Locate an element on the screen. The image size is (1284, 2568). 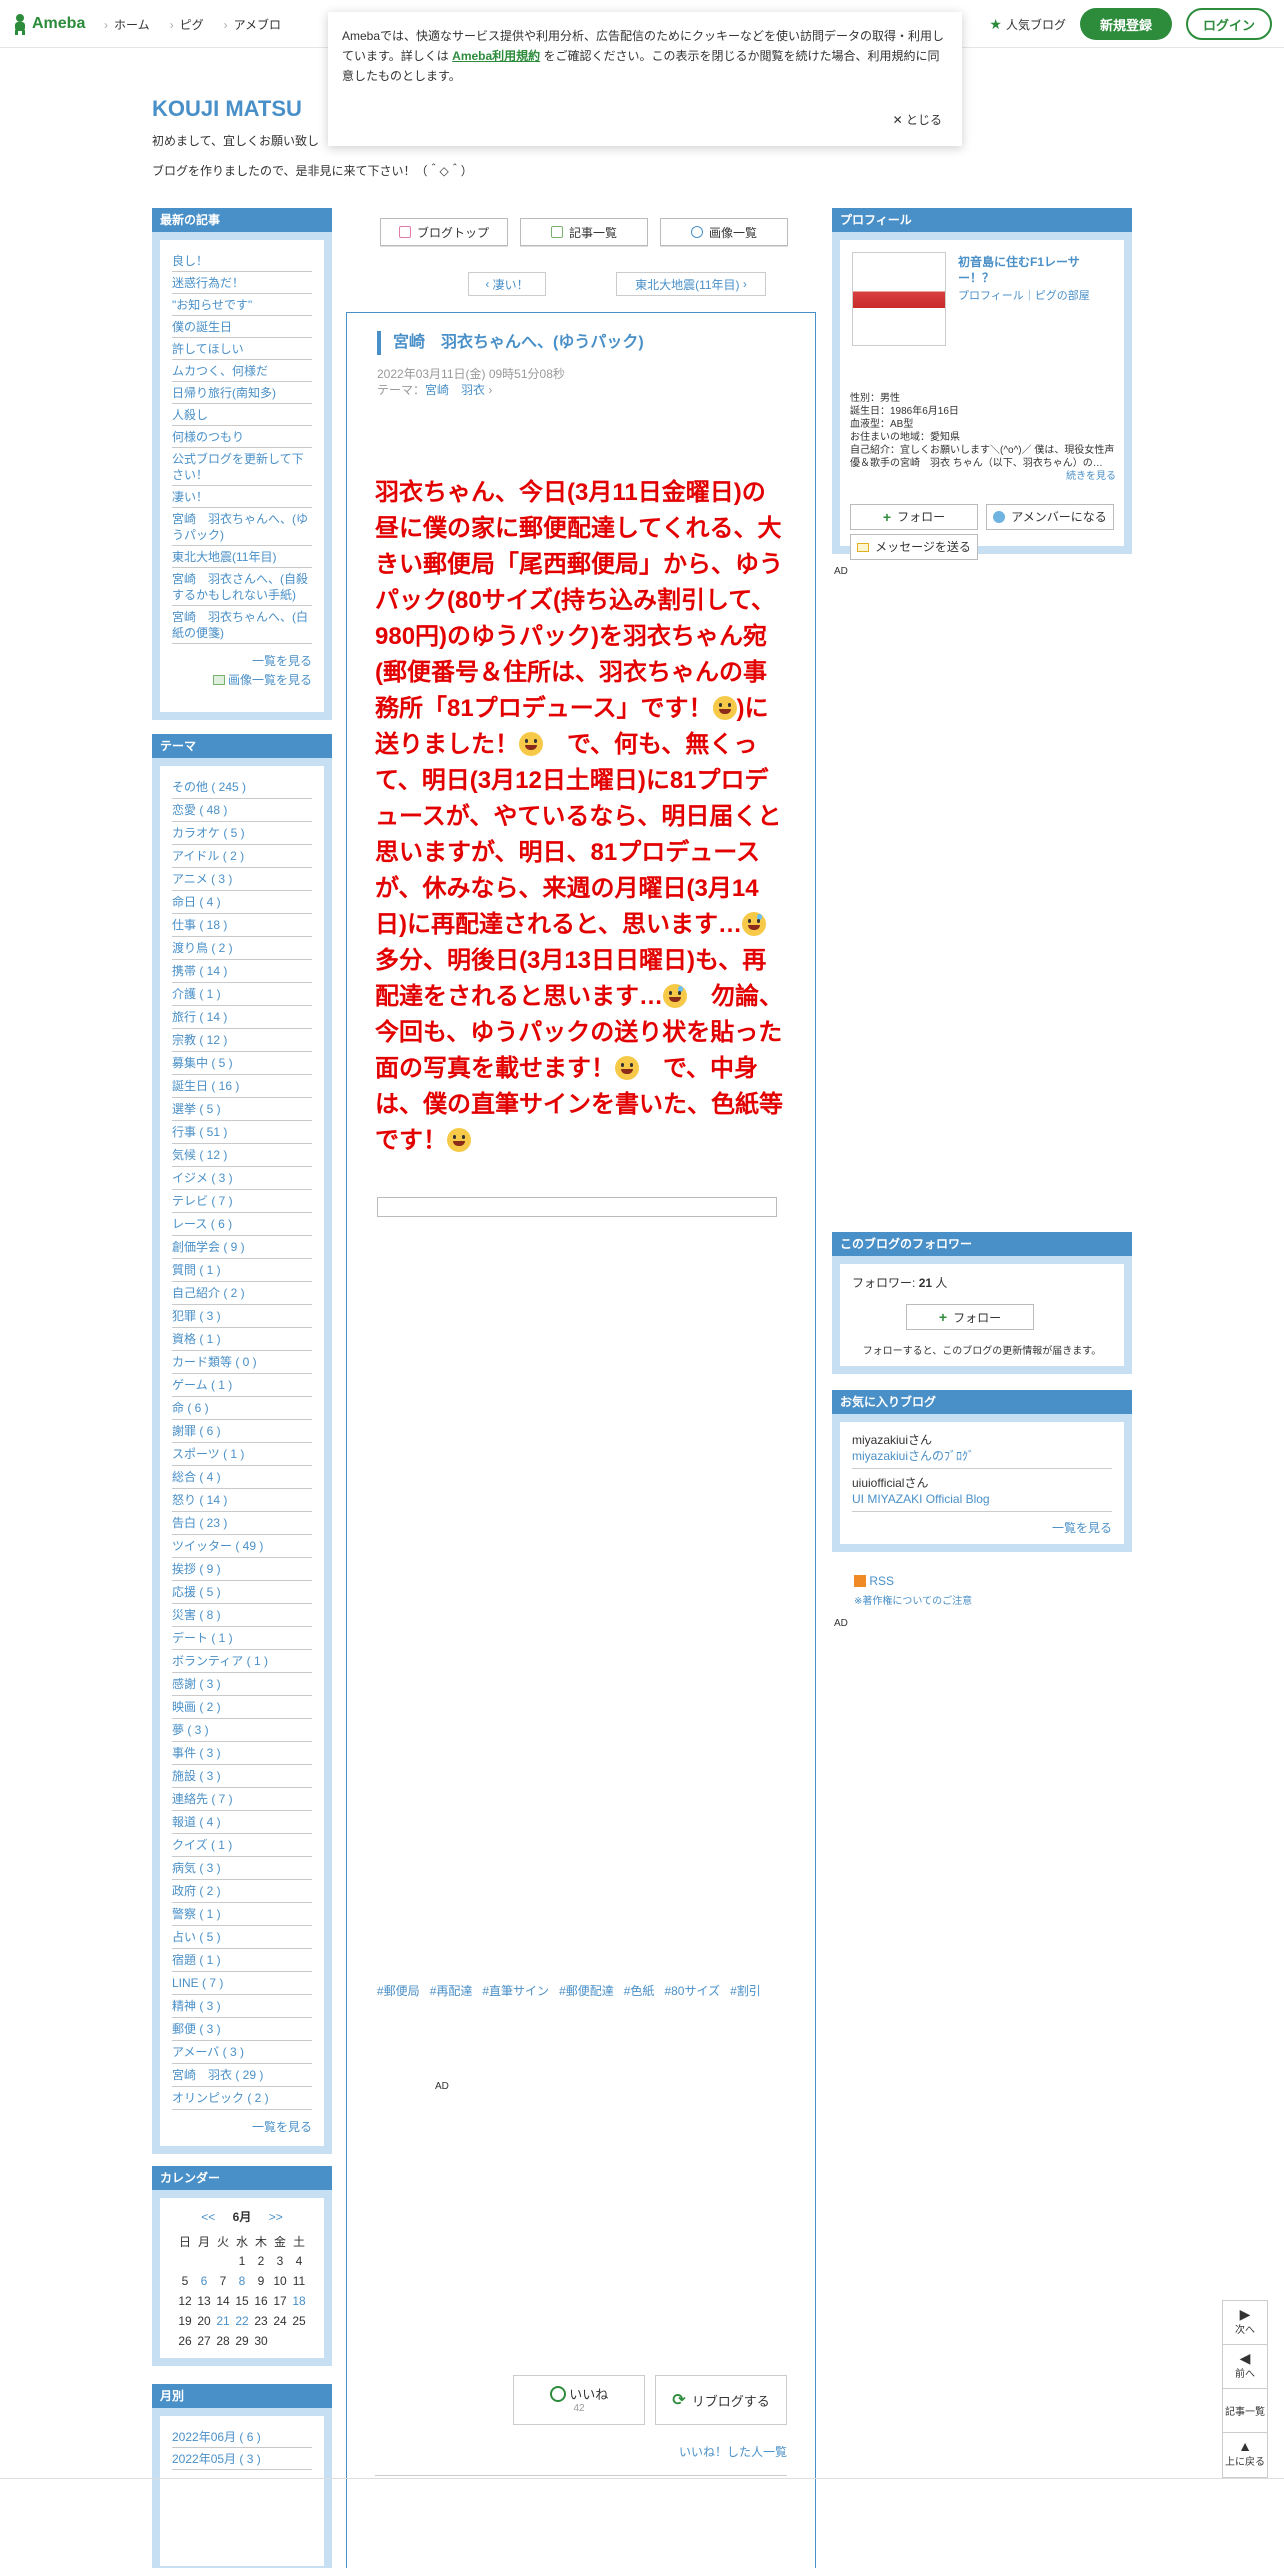
theme-item: 占い ( 5 ) is located at coordinates (242, 1937).